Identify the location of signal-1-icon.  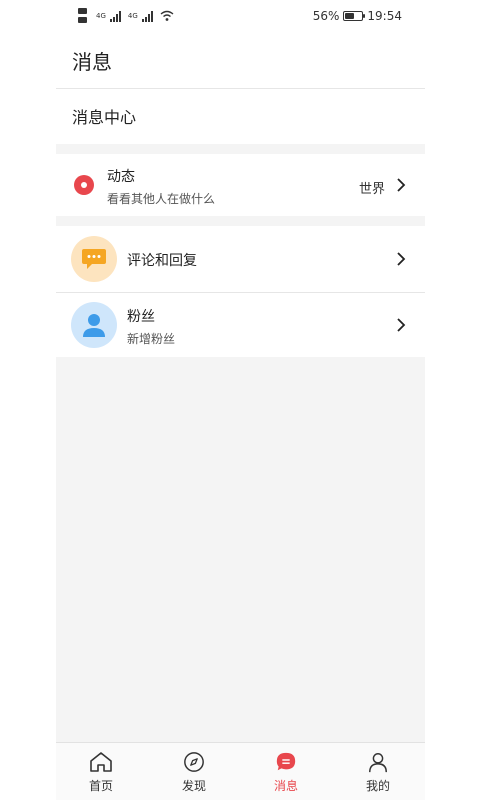
(115, 16).